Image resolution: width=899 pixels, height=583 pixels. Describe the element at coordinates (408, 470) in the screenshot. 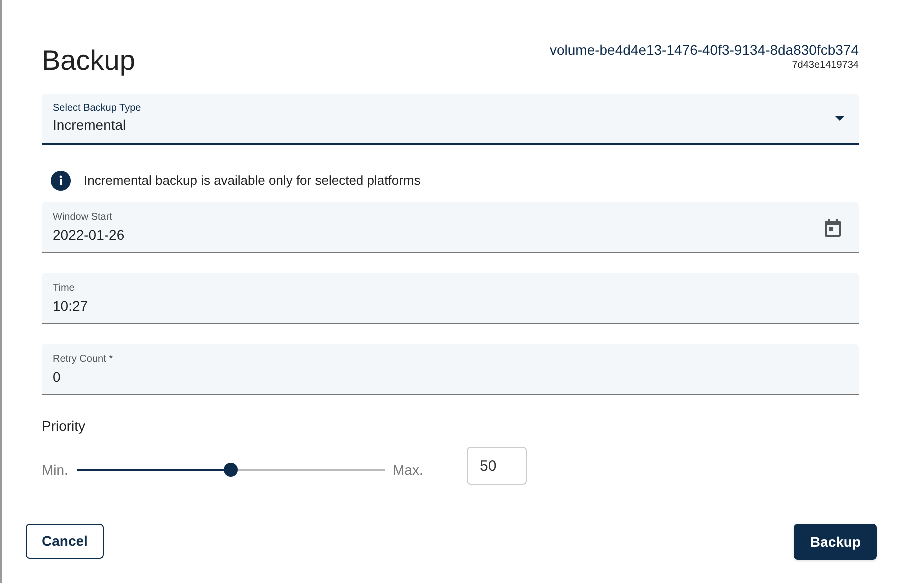

I see `max-label: Max.` at that location.